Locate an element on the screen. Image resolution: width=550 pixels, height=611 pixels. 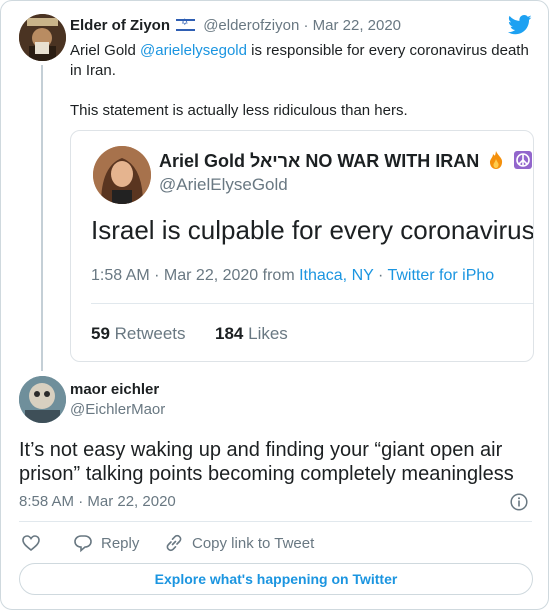
reply-label: Reply is located at coordinates (120, 543).